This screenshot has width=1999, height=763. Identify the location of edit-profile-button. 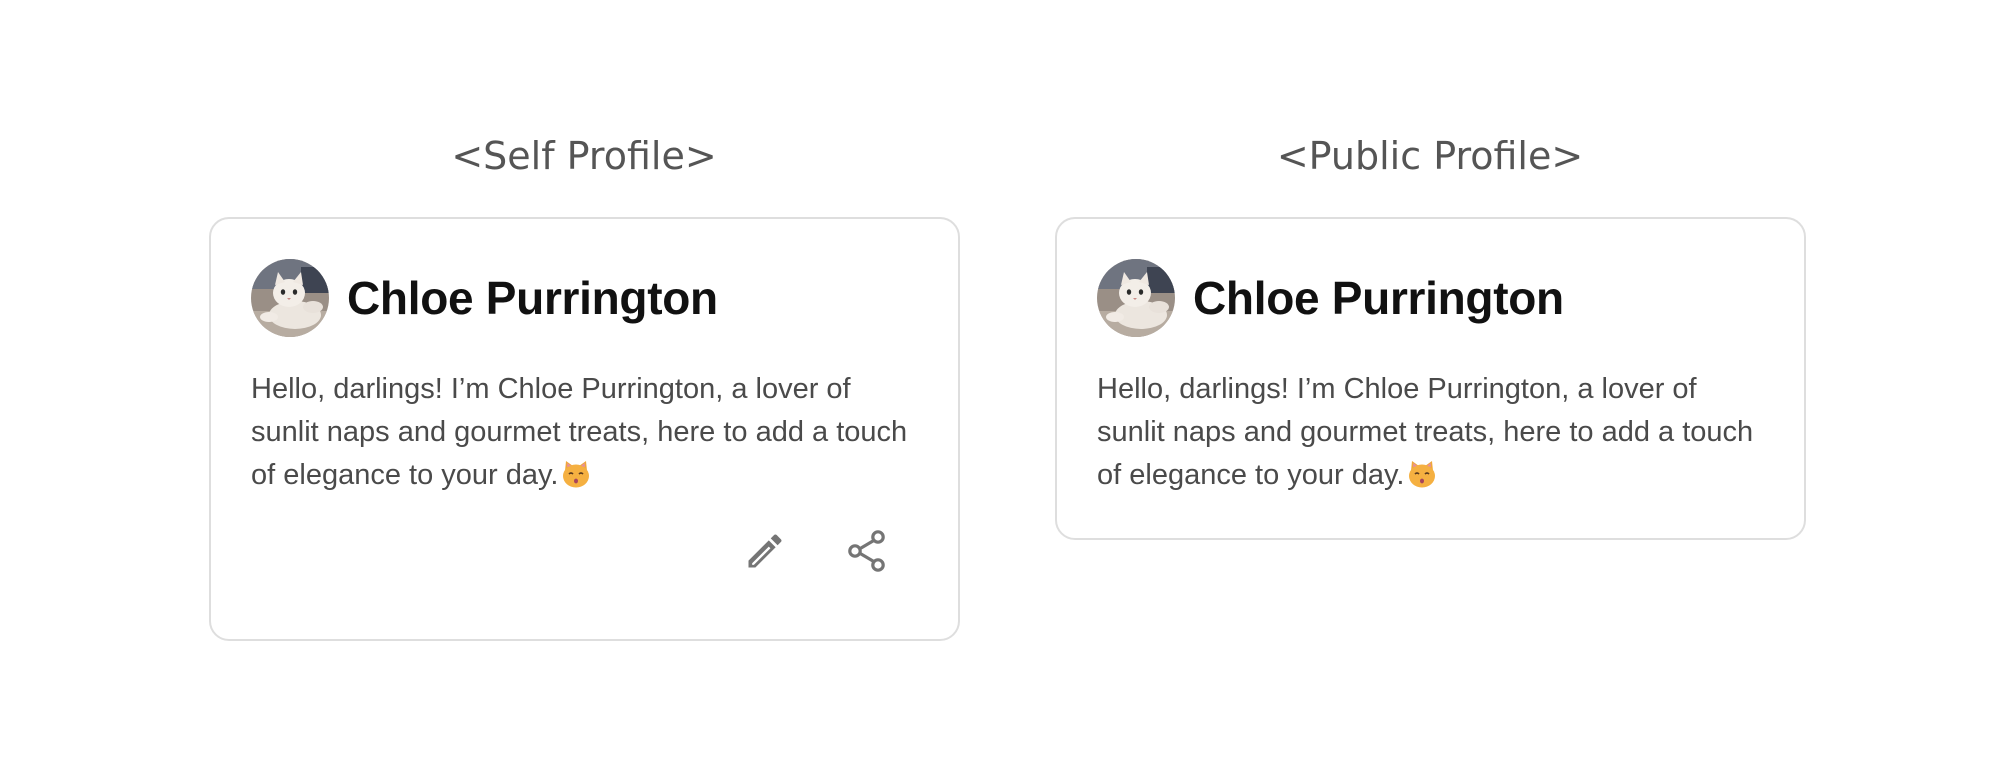
(765, 551).